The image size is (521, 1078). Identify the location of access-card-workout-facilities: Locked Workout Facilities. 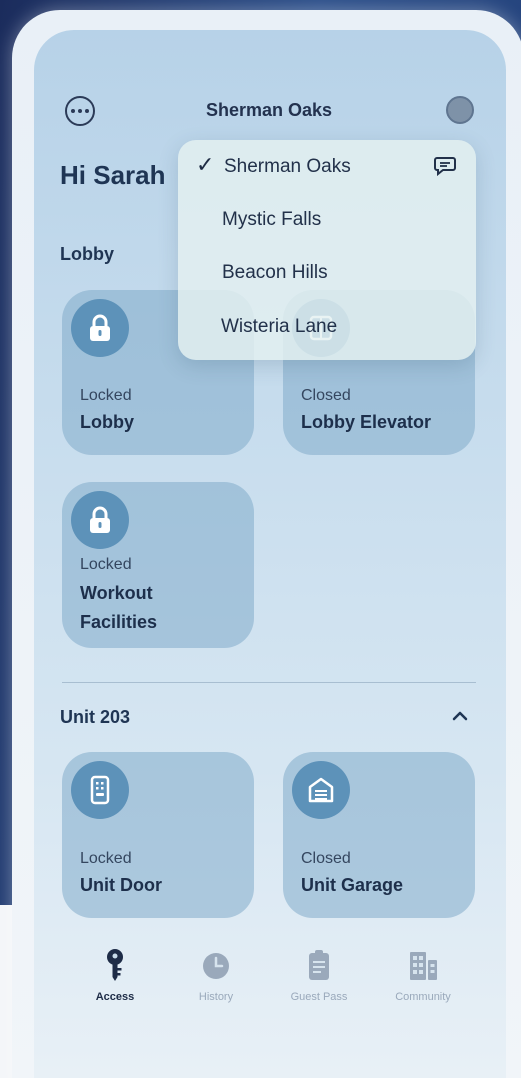
(158, 565).